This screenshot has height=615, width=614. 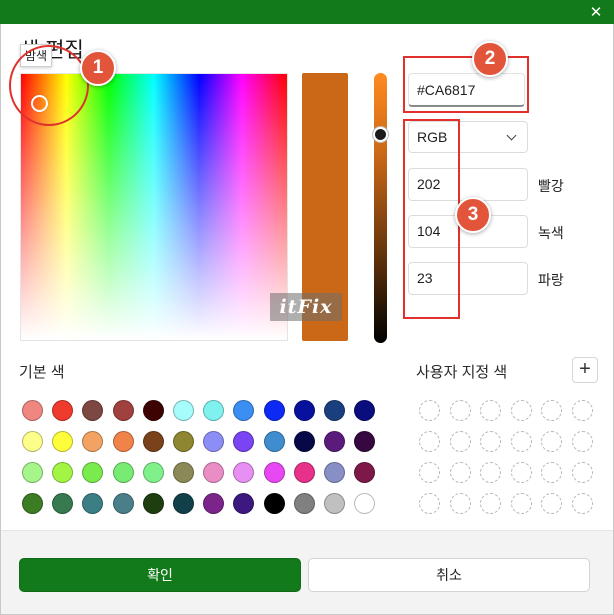 What do you see at coordinates (98, 68) in the screenshot?
I see `annotation-badge-1: 1` at bounding box center [98, 68].